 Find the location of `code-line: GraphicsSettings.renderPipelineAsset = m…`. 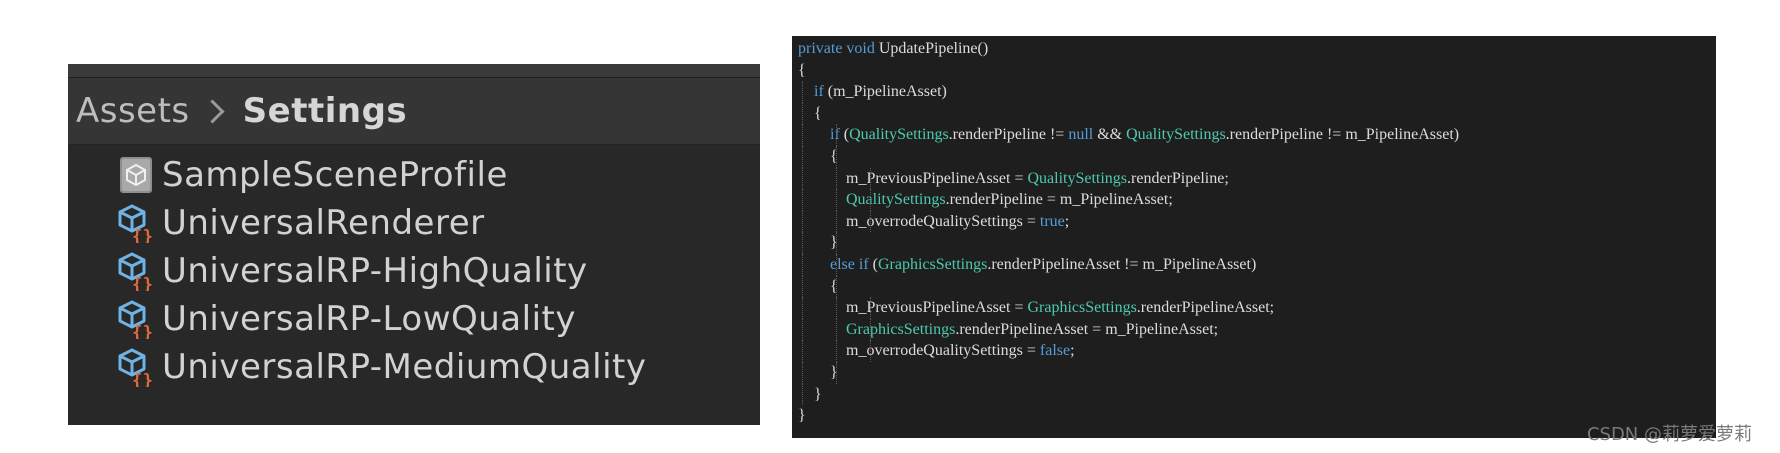

code-line: GraphicsSettings.renderPipelineAsset = m… is located at coordinates (1257, 329).